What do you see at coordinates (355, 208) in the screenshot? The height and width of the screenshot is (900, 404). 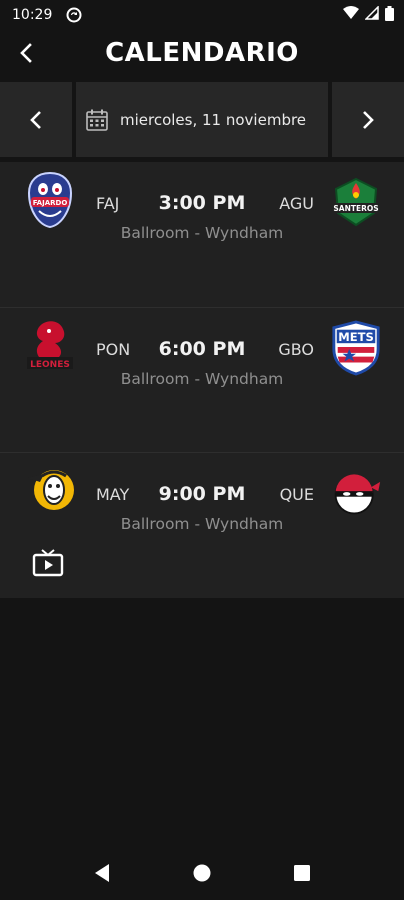 I see `svg-text: SANTEROS` at bounding box center [355, 208].